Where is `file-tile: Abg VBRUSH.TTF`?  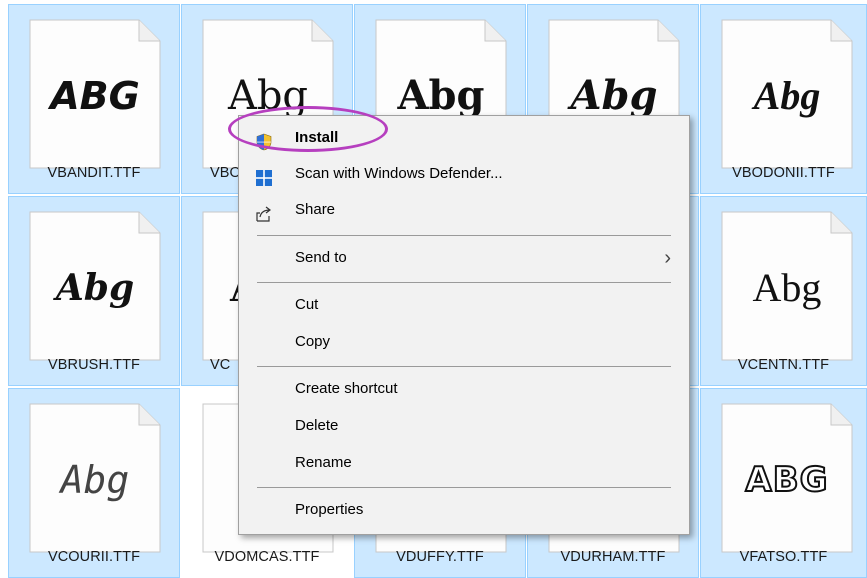
file-tile: Abg VBRUSH.TTF is located at coordinates (94, 291).